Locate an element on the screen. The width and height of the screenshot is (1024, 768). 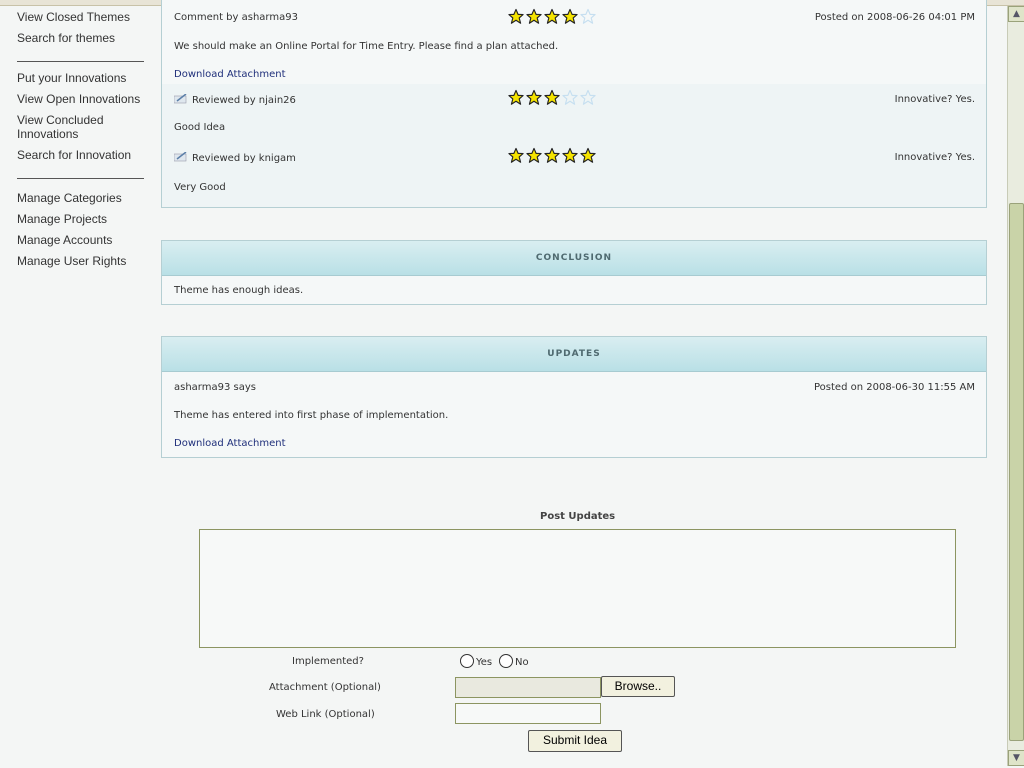
nav-view-concluded-innovations: View Concluded Innovations is located at coordinates (72, 127).